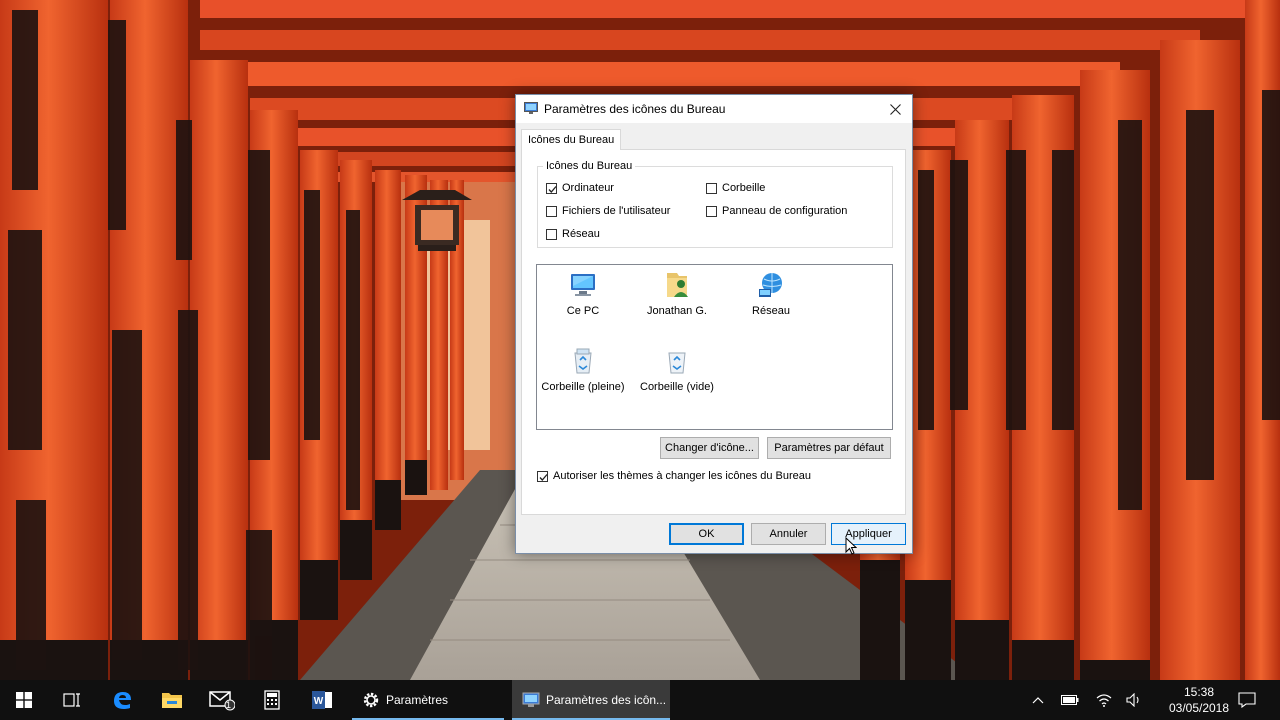 This screenshot has width=1280, height=720. Describe the element at coordinates (829, 448) in the screenshot. I see `restore-default-button: Paramètres par défaut` at that location.